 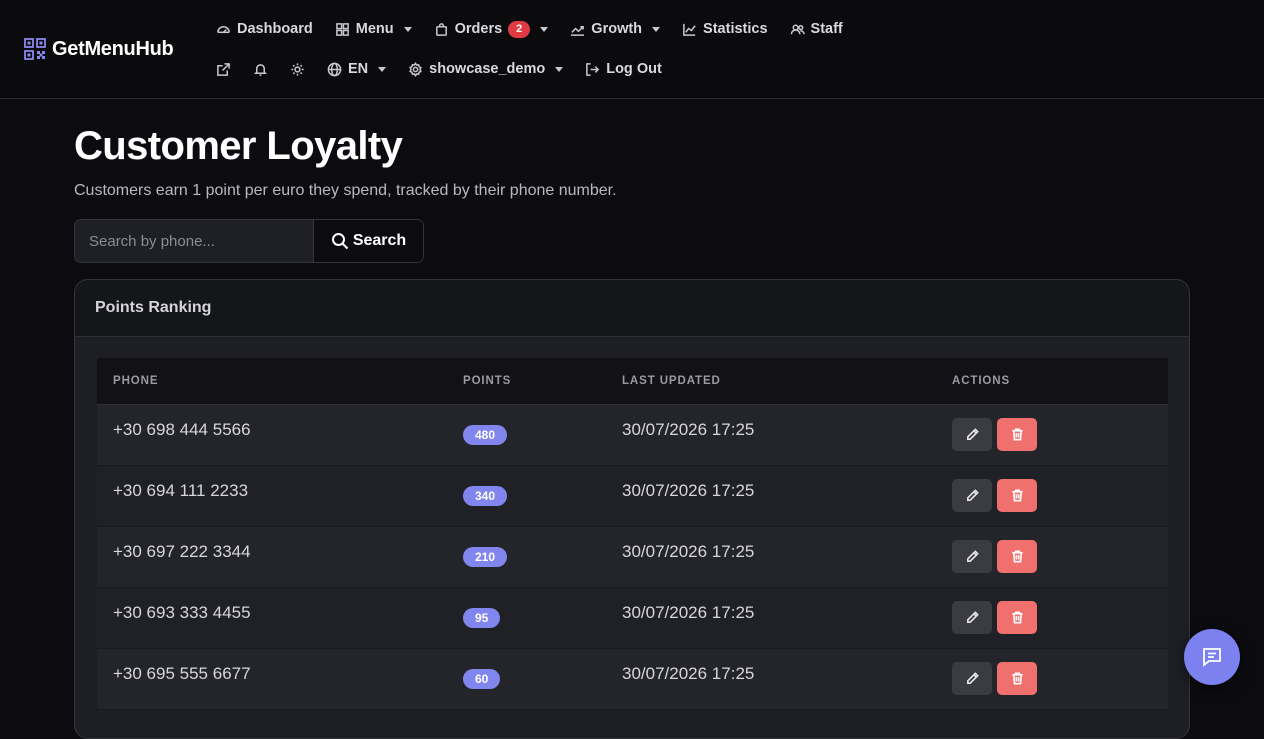 I want to click on phone-cell: +30 694 111 2233, so click(x=181, y=490).